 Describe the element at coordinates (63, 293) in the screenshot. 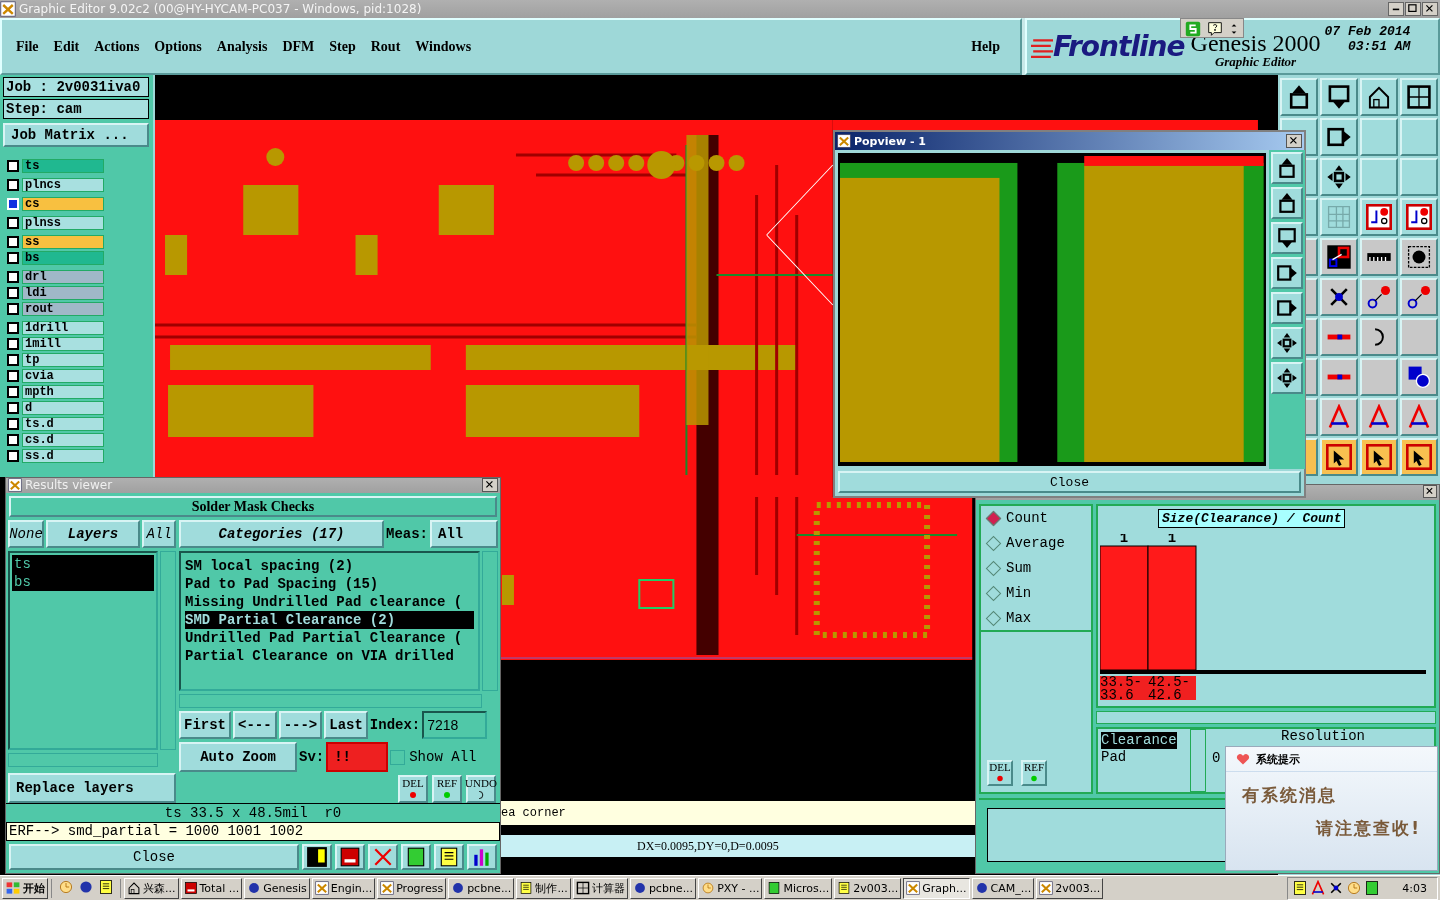

I see `layer-name: ldi` at that location.